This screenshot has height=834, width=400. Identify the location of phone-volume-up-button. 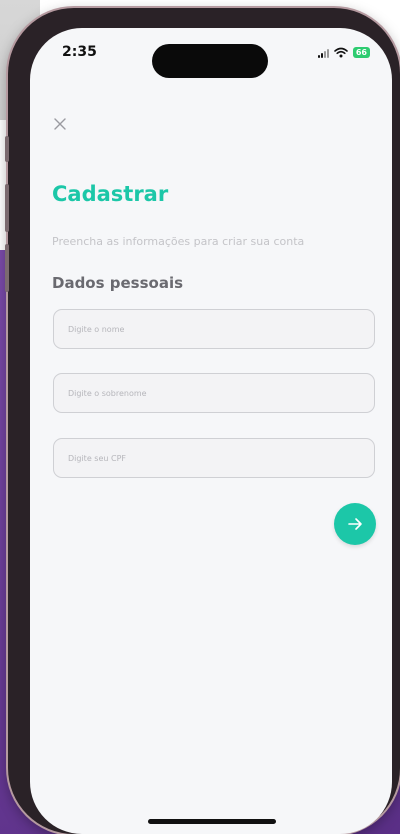
(7, 208).